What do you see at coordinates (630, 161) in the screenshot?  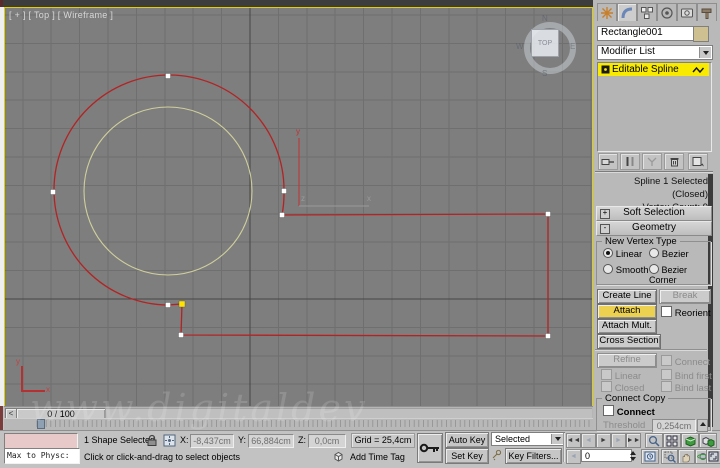 I see `show-end-result-button` at bounding box center [630, 161].